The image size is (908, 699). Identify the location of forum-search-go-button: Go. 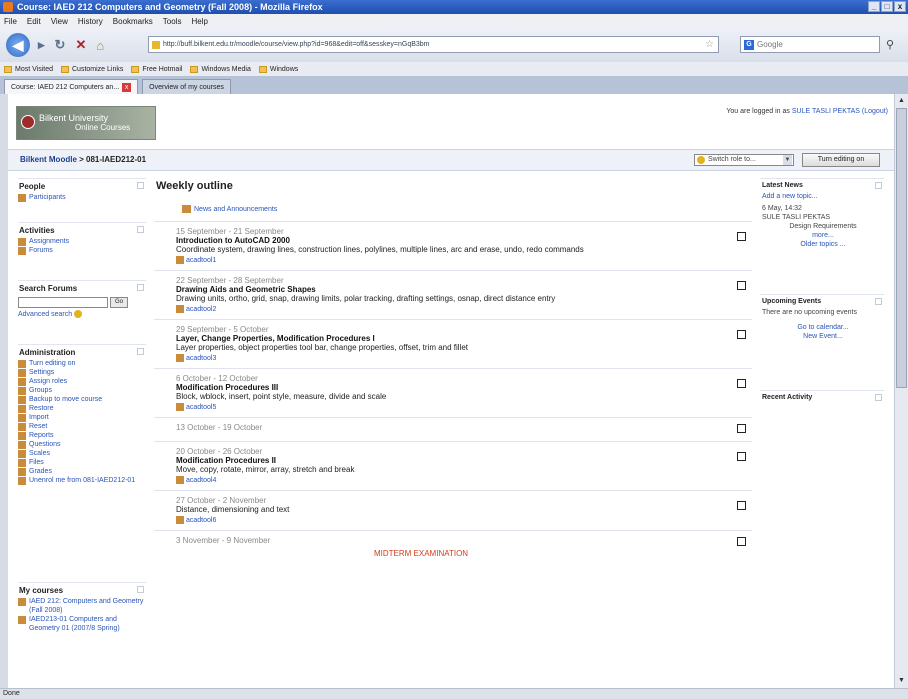
(119, 302).